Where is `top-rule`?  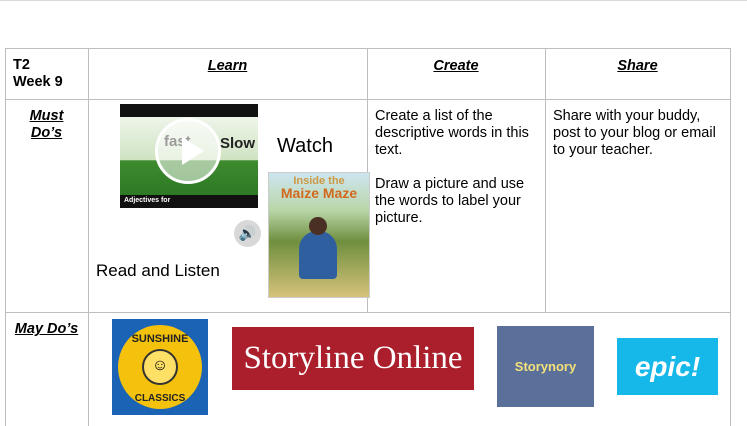
top-rule is located at coordinates (373, 0).